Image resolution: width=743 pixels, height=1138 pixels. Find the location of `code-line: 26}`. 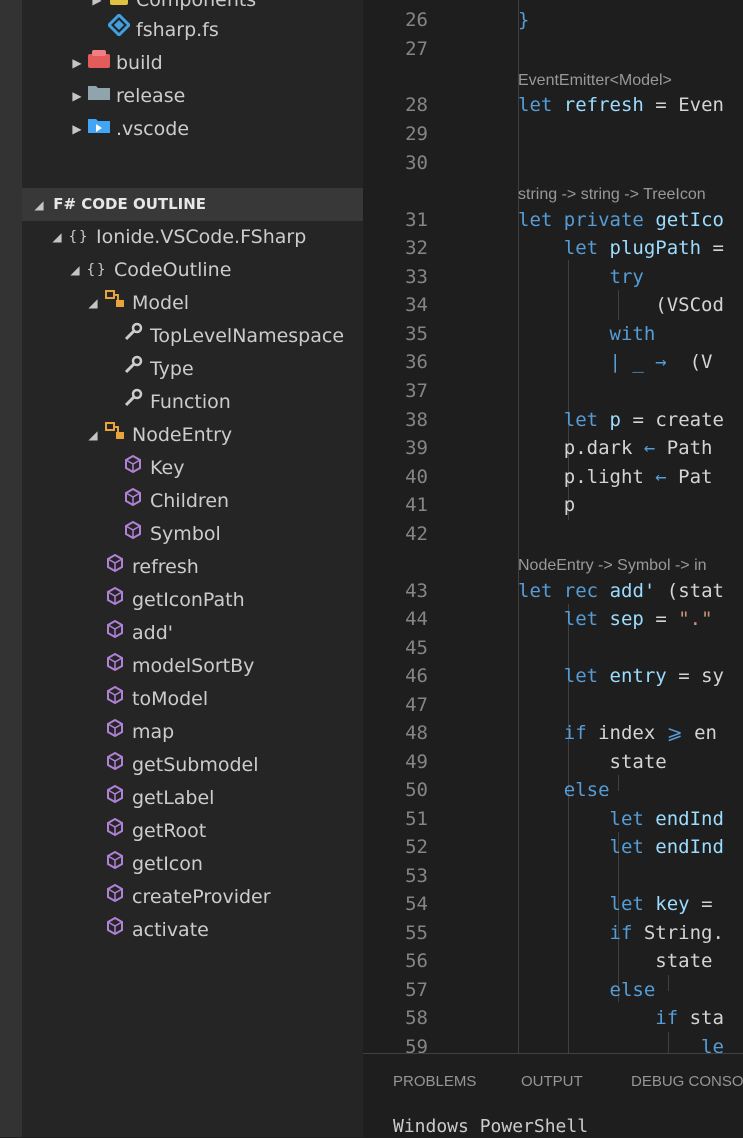

code-line: 26} is located at coordinates (553, 20).